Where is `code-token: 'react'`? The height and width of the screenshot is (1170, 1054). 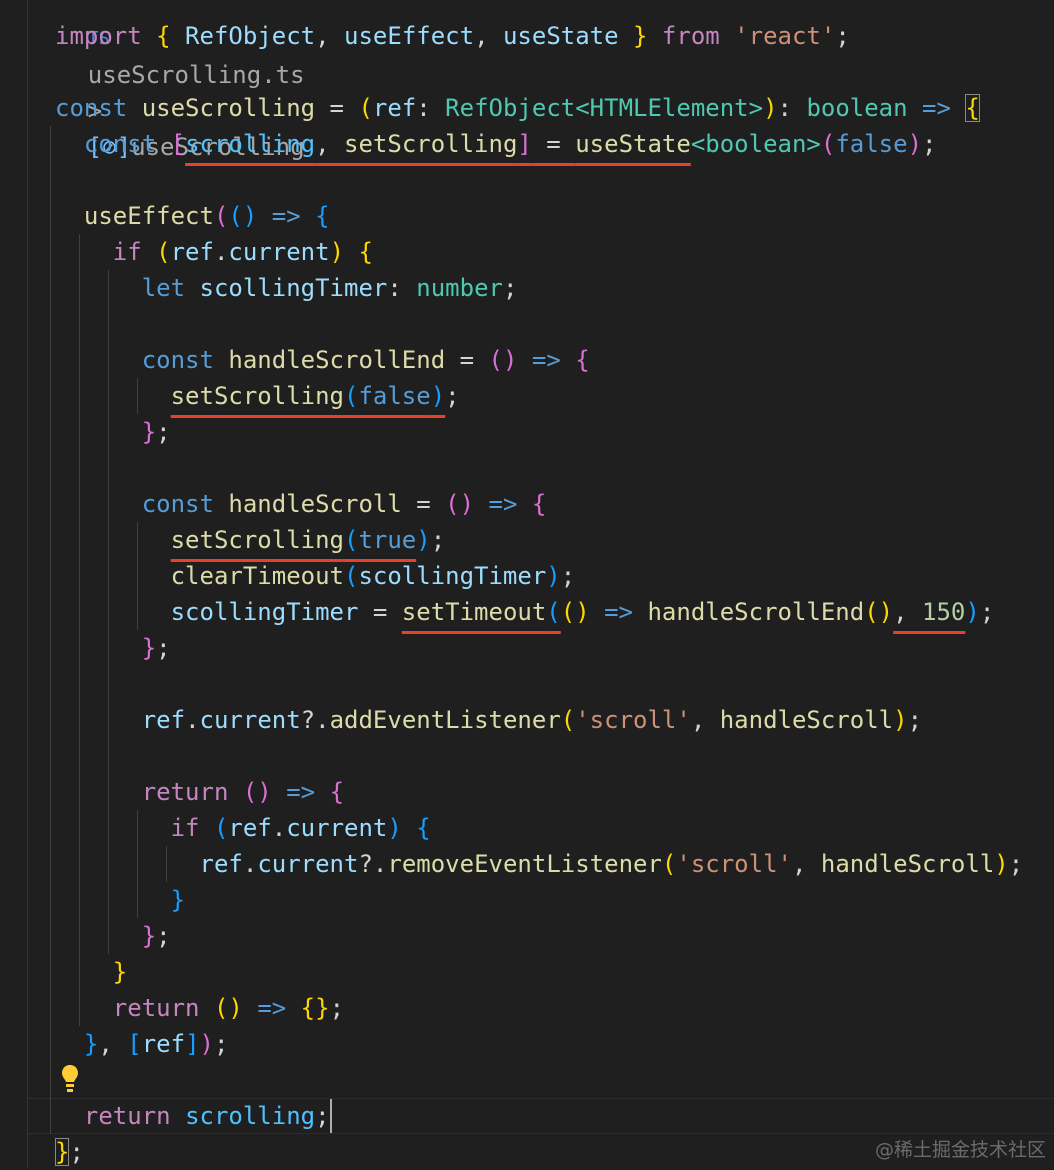
code-token: 'react' is located at coordinates (785, 36).